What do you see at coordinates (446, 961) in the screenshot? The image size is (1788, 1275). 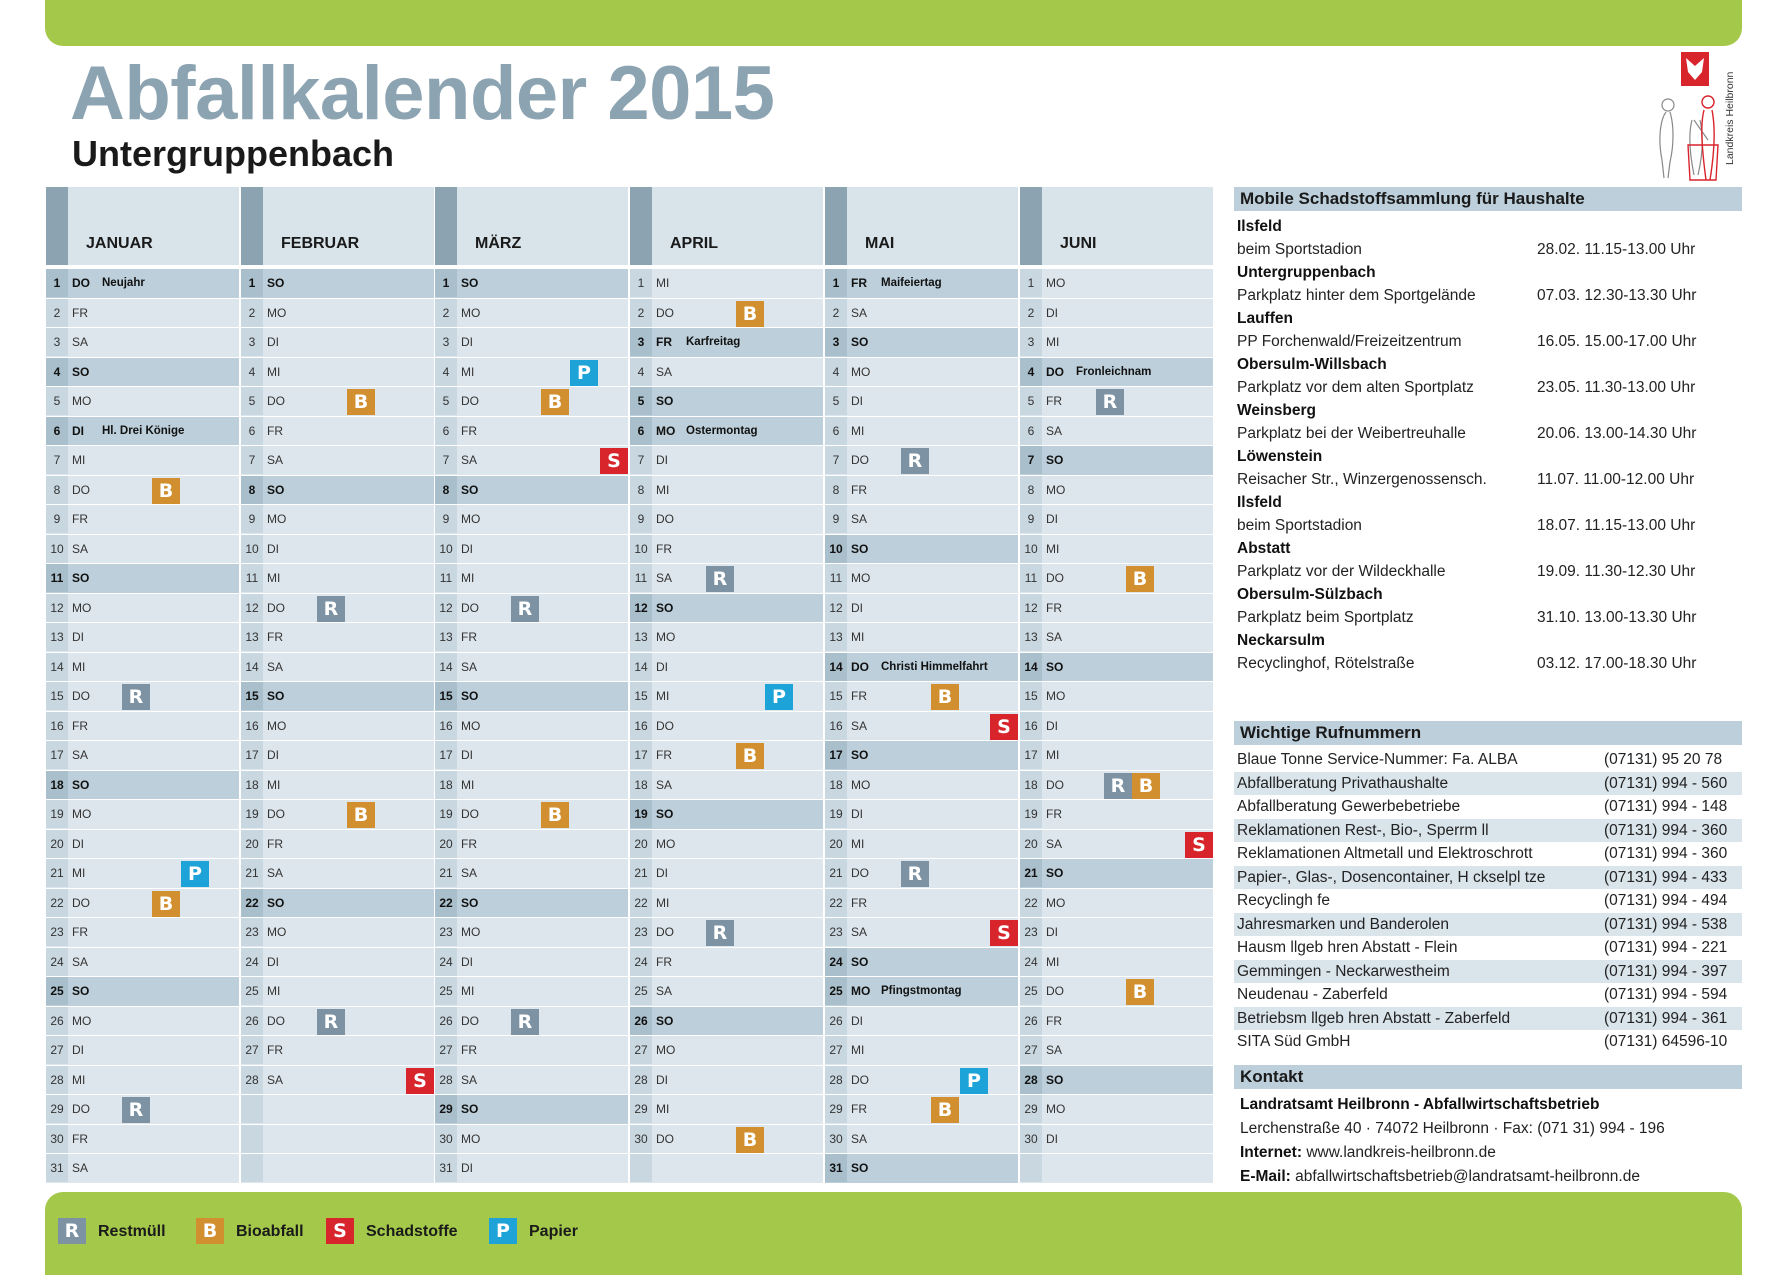 I see `day-number: 24` at bounding box center [446, 961].